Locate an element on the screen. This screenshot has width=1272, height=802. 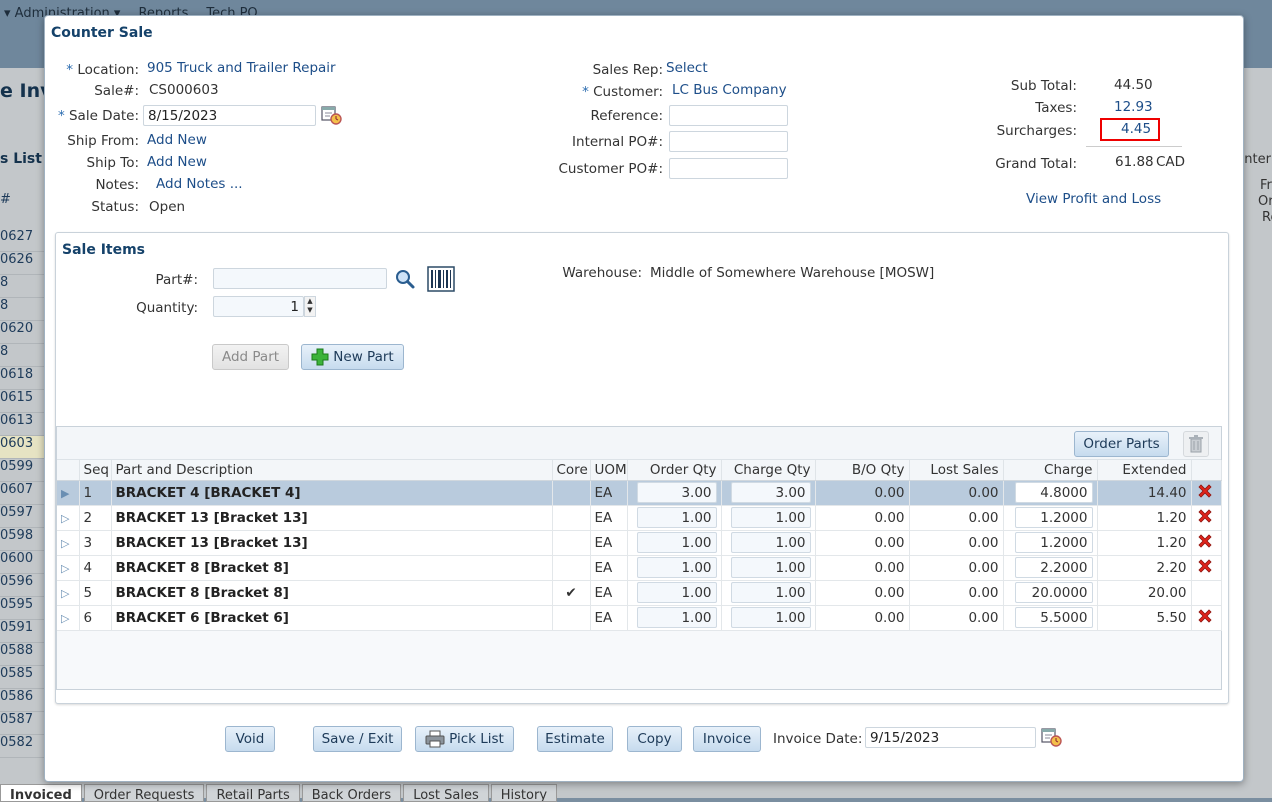
cell-charge: 20.0000 is located at coordinates (1050, 593).